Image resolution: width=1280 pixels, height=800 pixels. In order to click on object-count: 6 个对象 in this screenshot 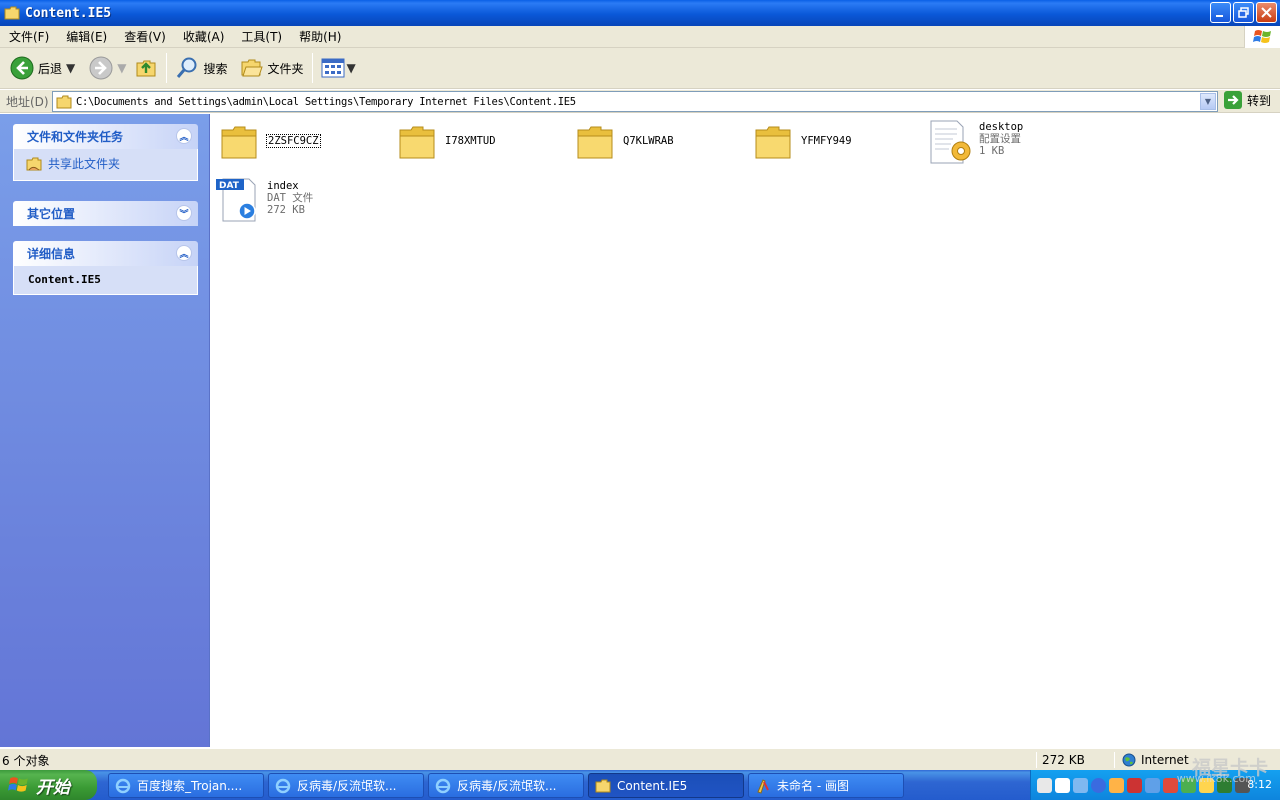, I will do `click(26, 760)`.